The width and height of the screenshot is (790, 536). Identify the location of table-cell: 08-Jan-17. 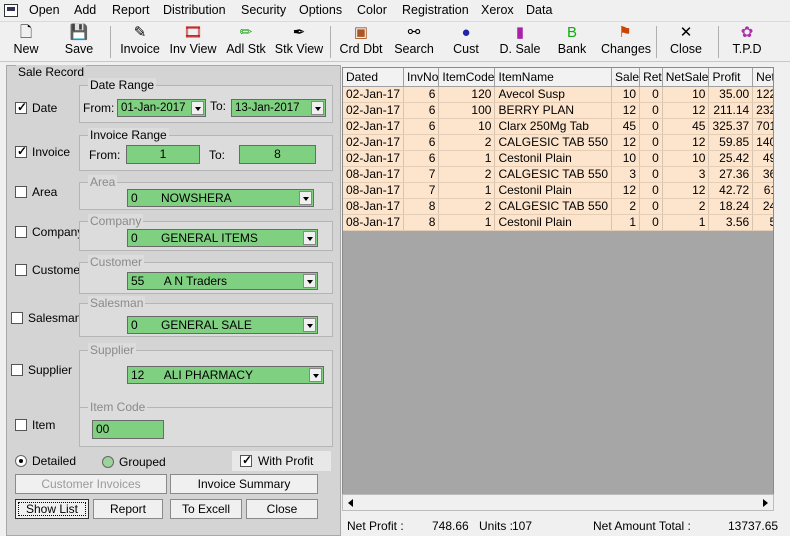
(374, 174).